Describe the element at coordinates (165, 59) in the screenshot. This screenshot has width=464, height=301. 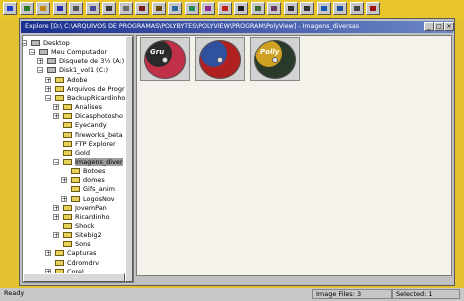
I see `thumbnail-item: Gru` at that location.